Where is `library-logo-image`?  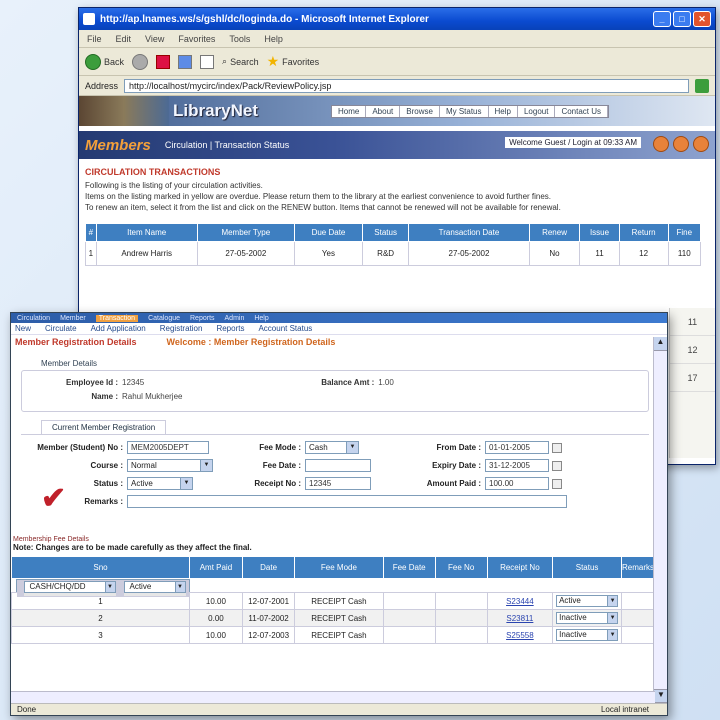 library-logo-image is located at coordinates (124, 111).